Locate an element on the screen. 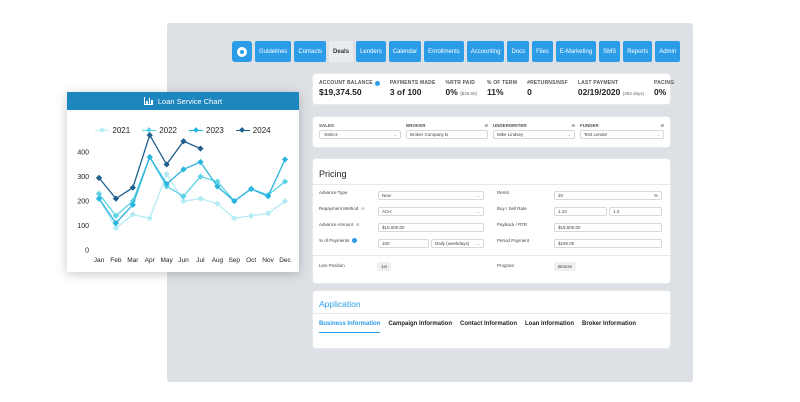  advance-type-value: New is located at coordinates (387, 195).